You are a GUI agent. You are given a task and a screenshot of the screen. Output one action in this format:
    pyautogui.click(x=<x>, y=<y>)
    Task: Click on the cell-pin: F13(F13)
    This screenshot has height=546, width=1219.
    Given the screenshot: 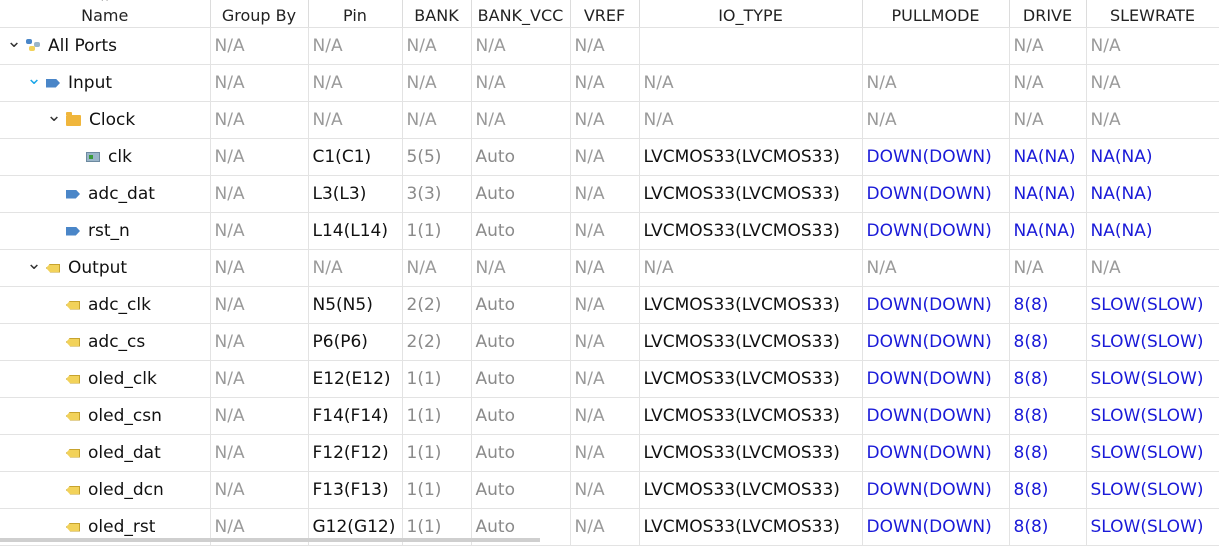 What is the action you would take?
    pyautogui.click(x=355, y=490)
    